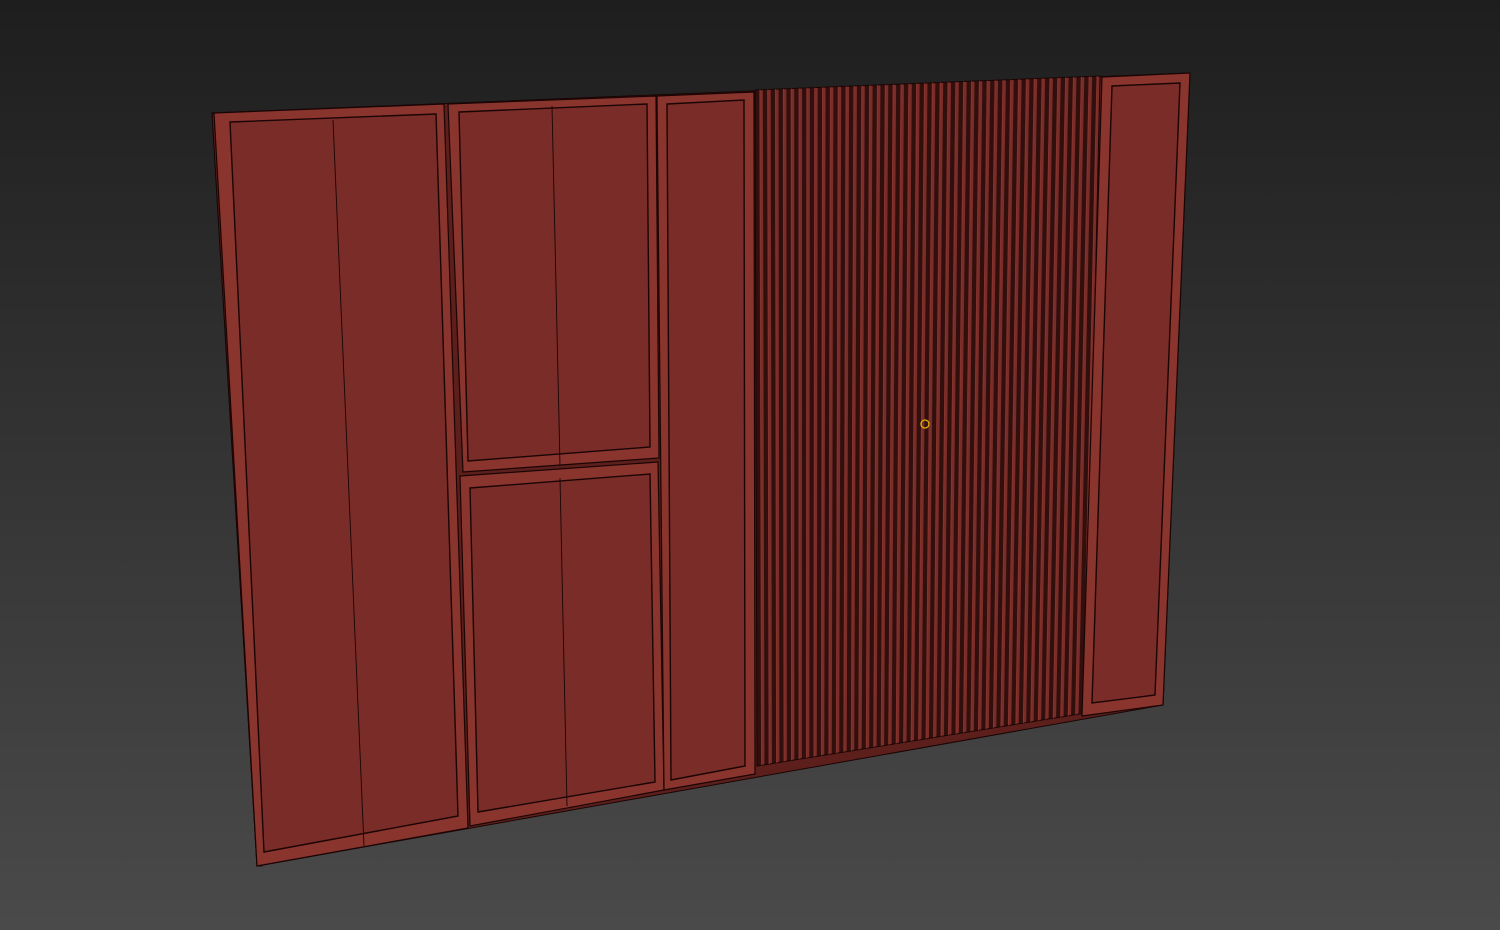  What do you see at coordinates (341, 485) in the screenshot?
I see `tall-panel-left` at bounding box center [341, 485].